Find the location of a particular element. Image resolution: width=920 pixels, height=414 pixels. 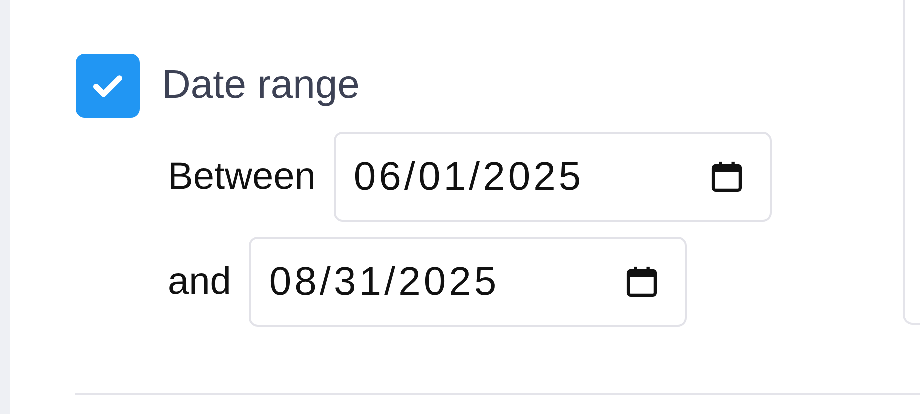

date-field: 08/31/2025 is located at coordinates (468, 282).